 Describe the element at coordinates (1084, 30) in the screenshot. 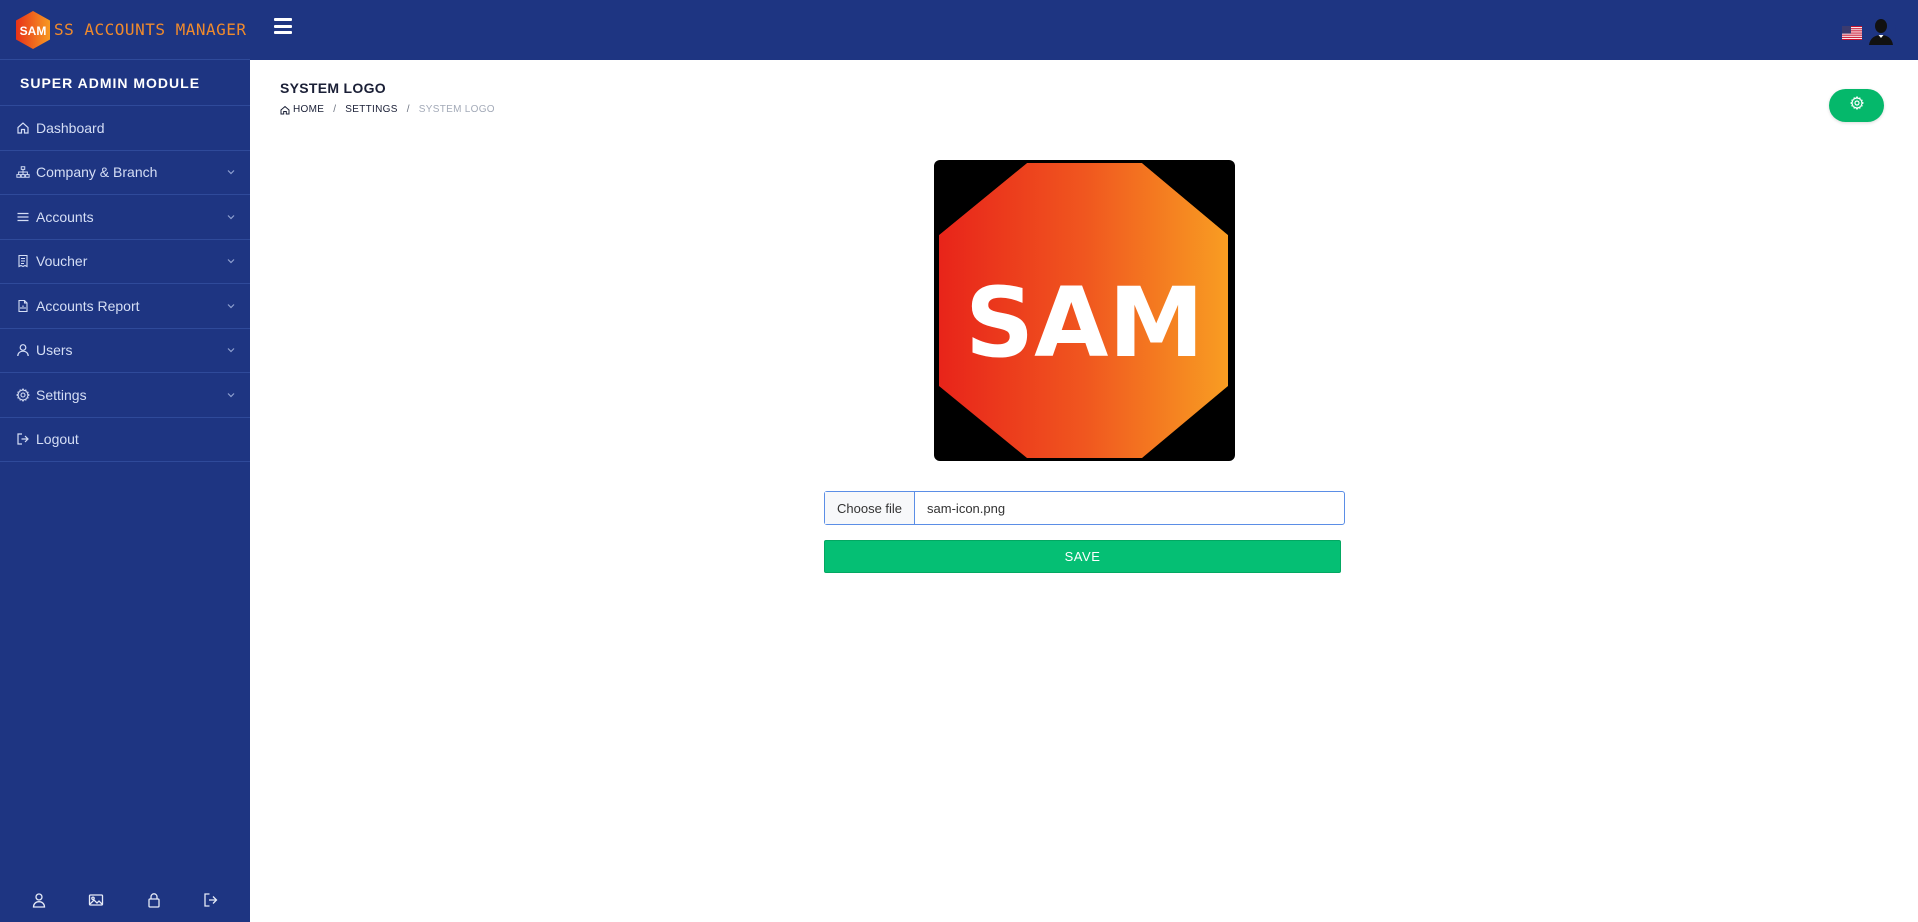

I see `top-bar` at that location.